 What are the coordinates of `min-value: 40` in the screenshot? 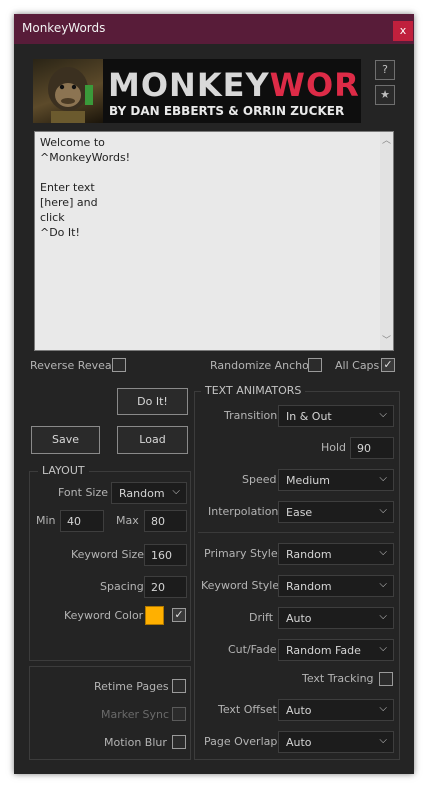 It's located at (74, 521).